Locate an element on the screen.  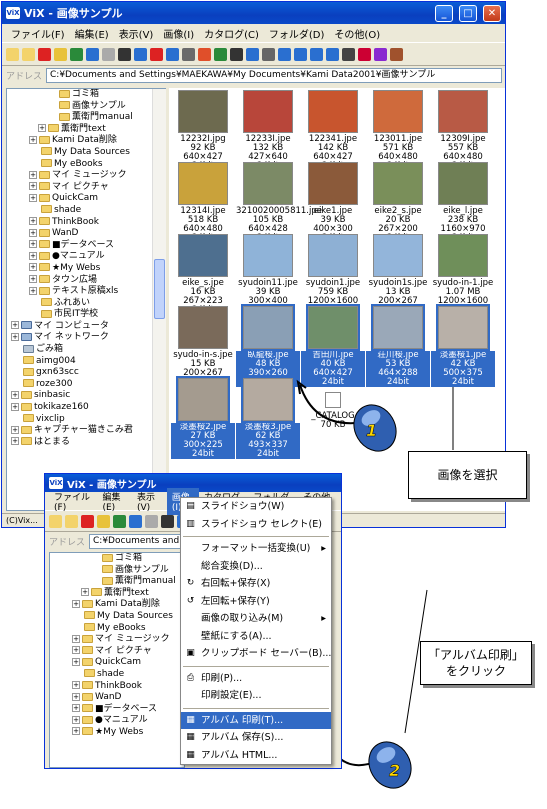
tree-item: + マイ ミュージック is located at coordinates (117, 640).